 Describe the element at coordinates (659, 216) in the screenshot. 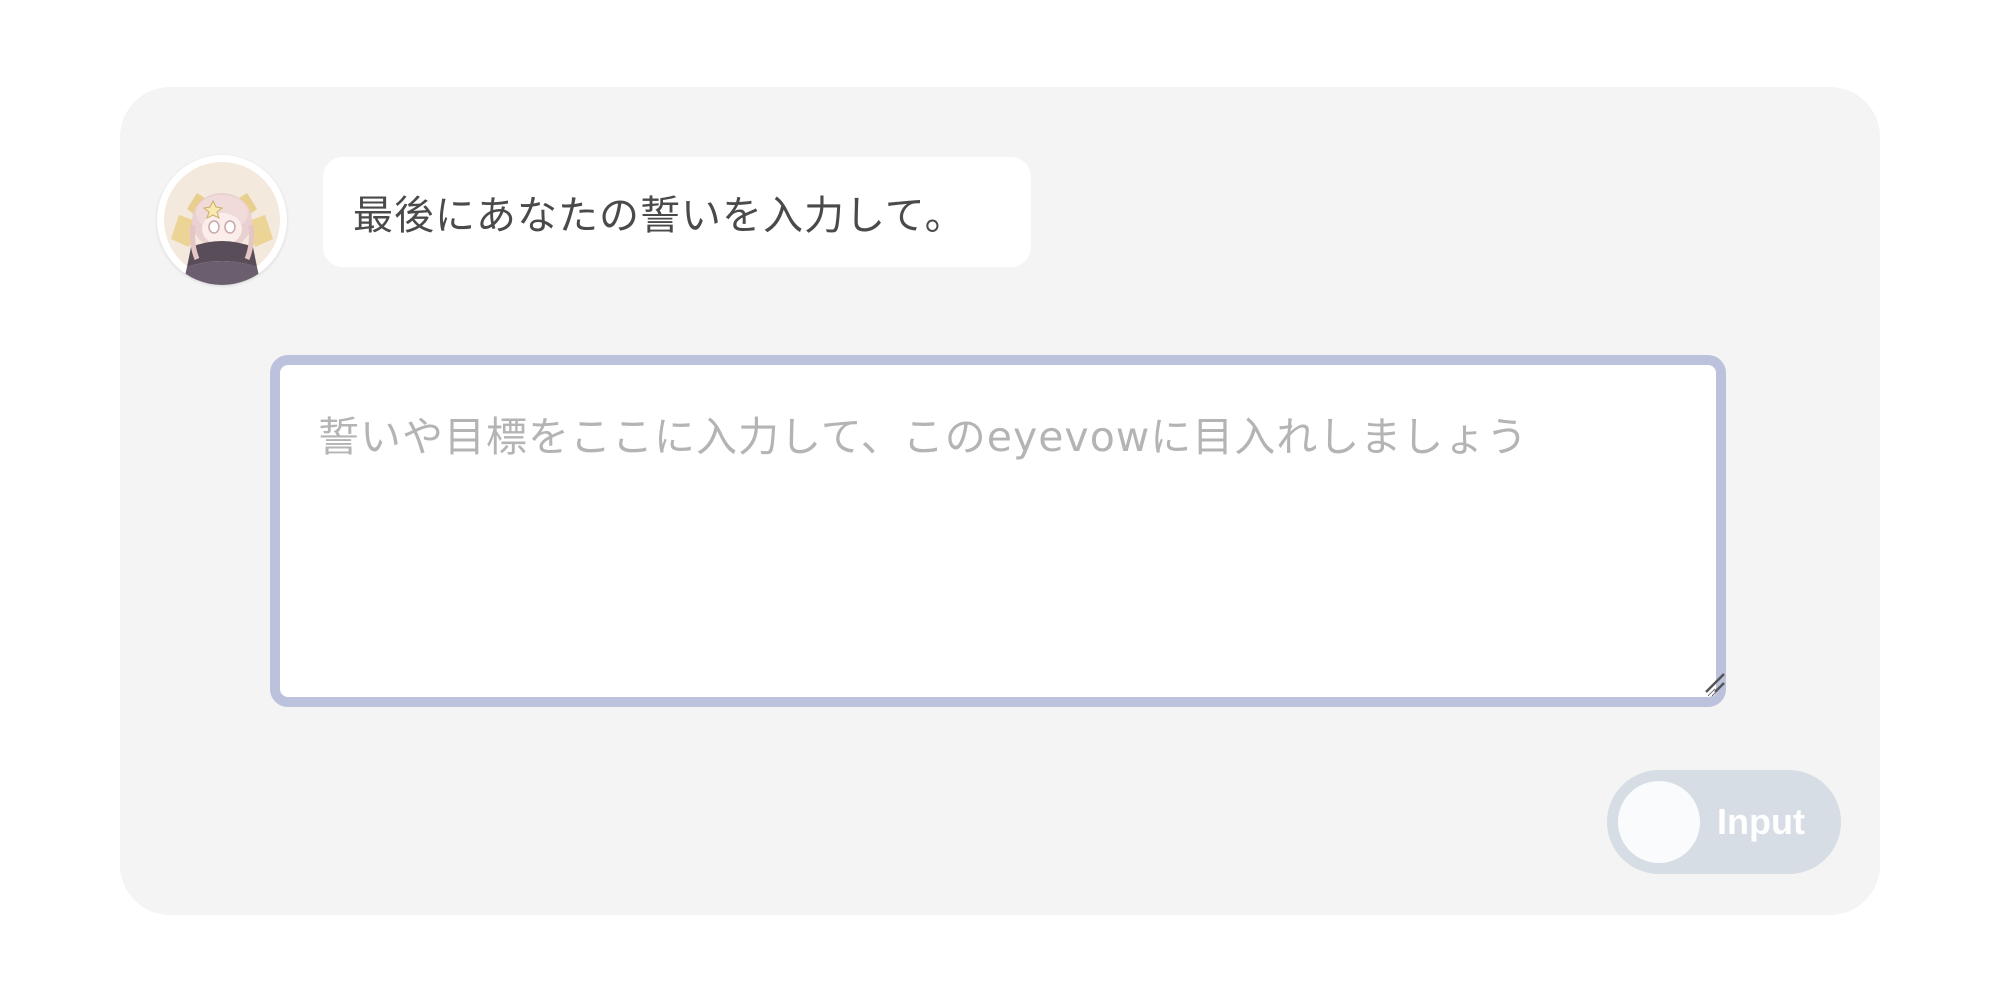

I see `chat-message-text: 最後にあなたの誓いを入力して。` at that location.